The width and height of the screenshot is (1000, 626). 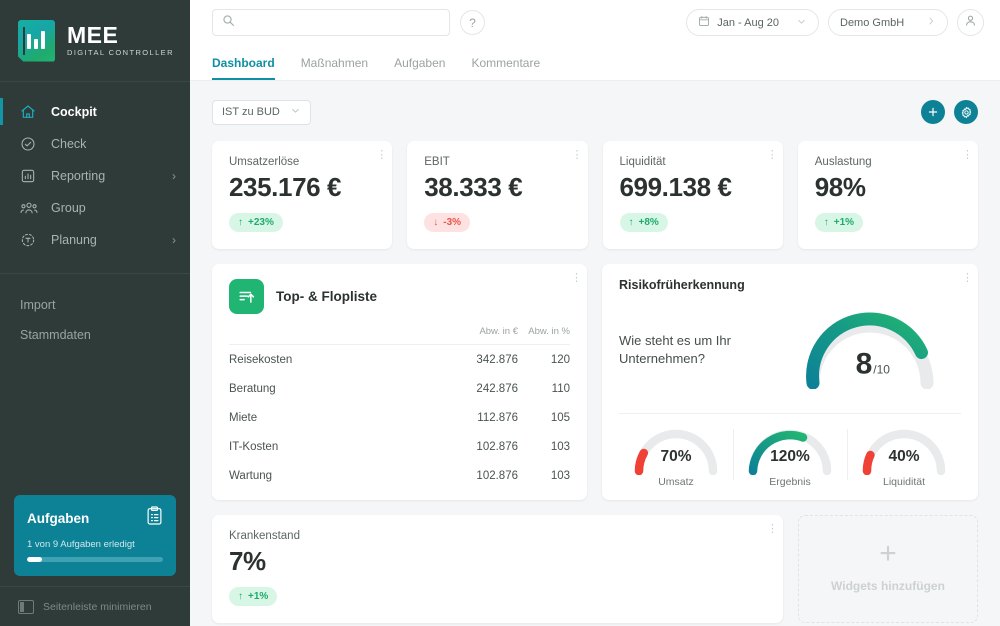 I want to click on kpi-delta-badge: ↓ -3%, so click(x=447, y=222).